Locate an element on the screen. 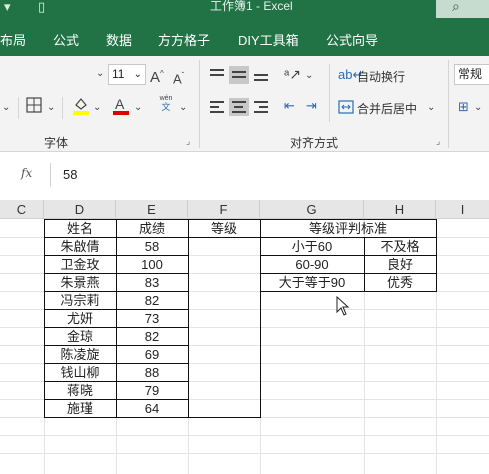  criteria-range-cell: 60-90 is located at coordinates (312, 264).